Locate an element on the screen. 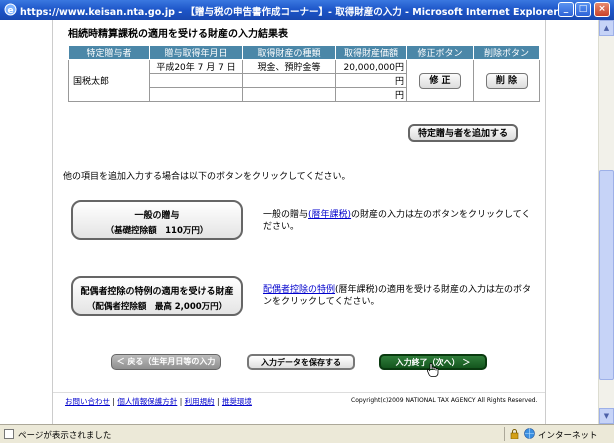 The width and height of the screenshot is (614, 443). footer-link-environment: 推奨環境 is located at coordinates (237, 401).